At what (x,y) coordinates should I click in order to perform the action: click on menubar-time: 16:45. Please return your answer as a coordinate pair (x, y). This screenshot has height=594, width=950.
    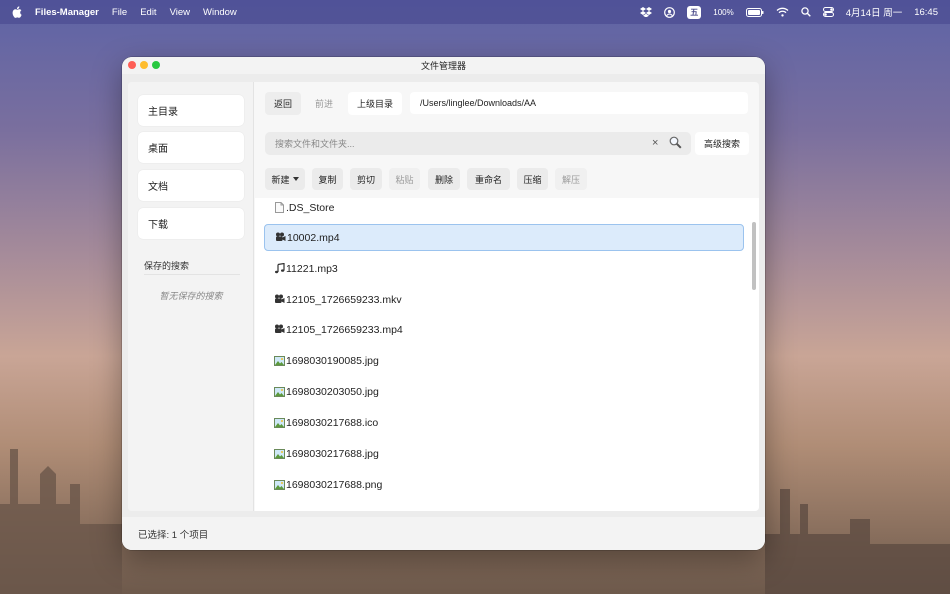
    Looking at the image, I should click on (926, 12).